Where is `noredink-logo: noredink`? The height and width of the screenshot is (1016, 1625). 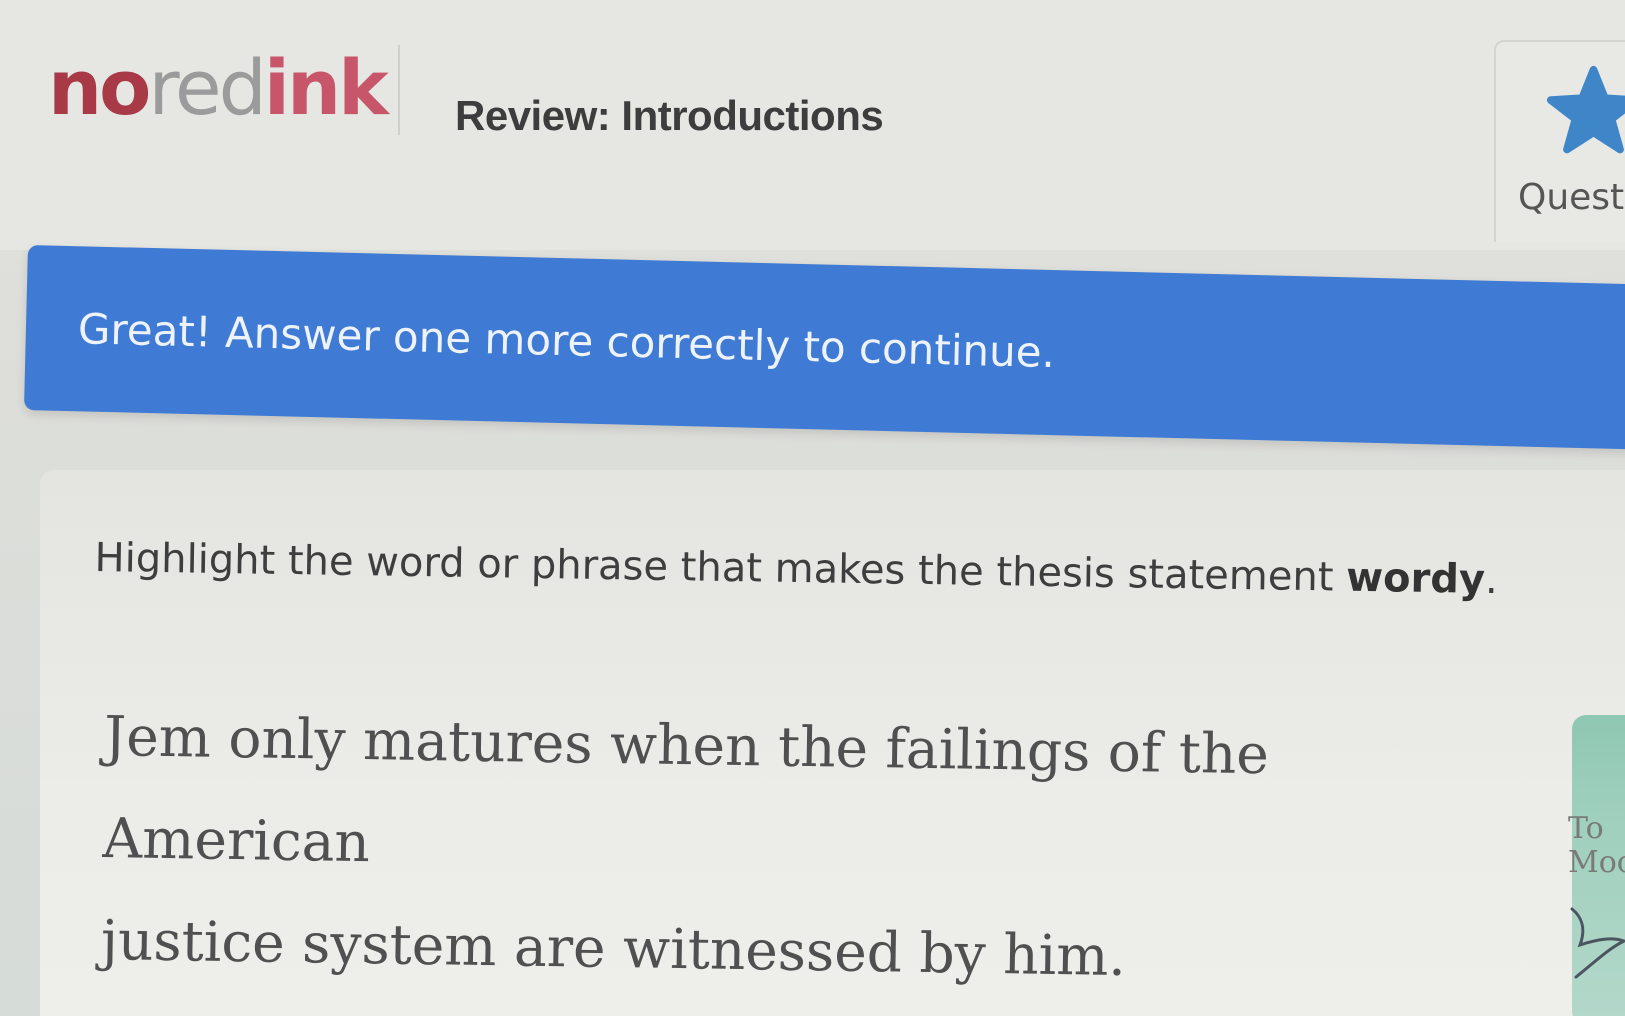 noredink-logo: noredink is located at coordinates (218, 88).